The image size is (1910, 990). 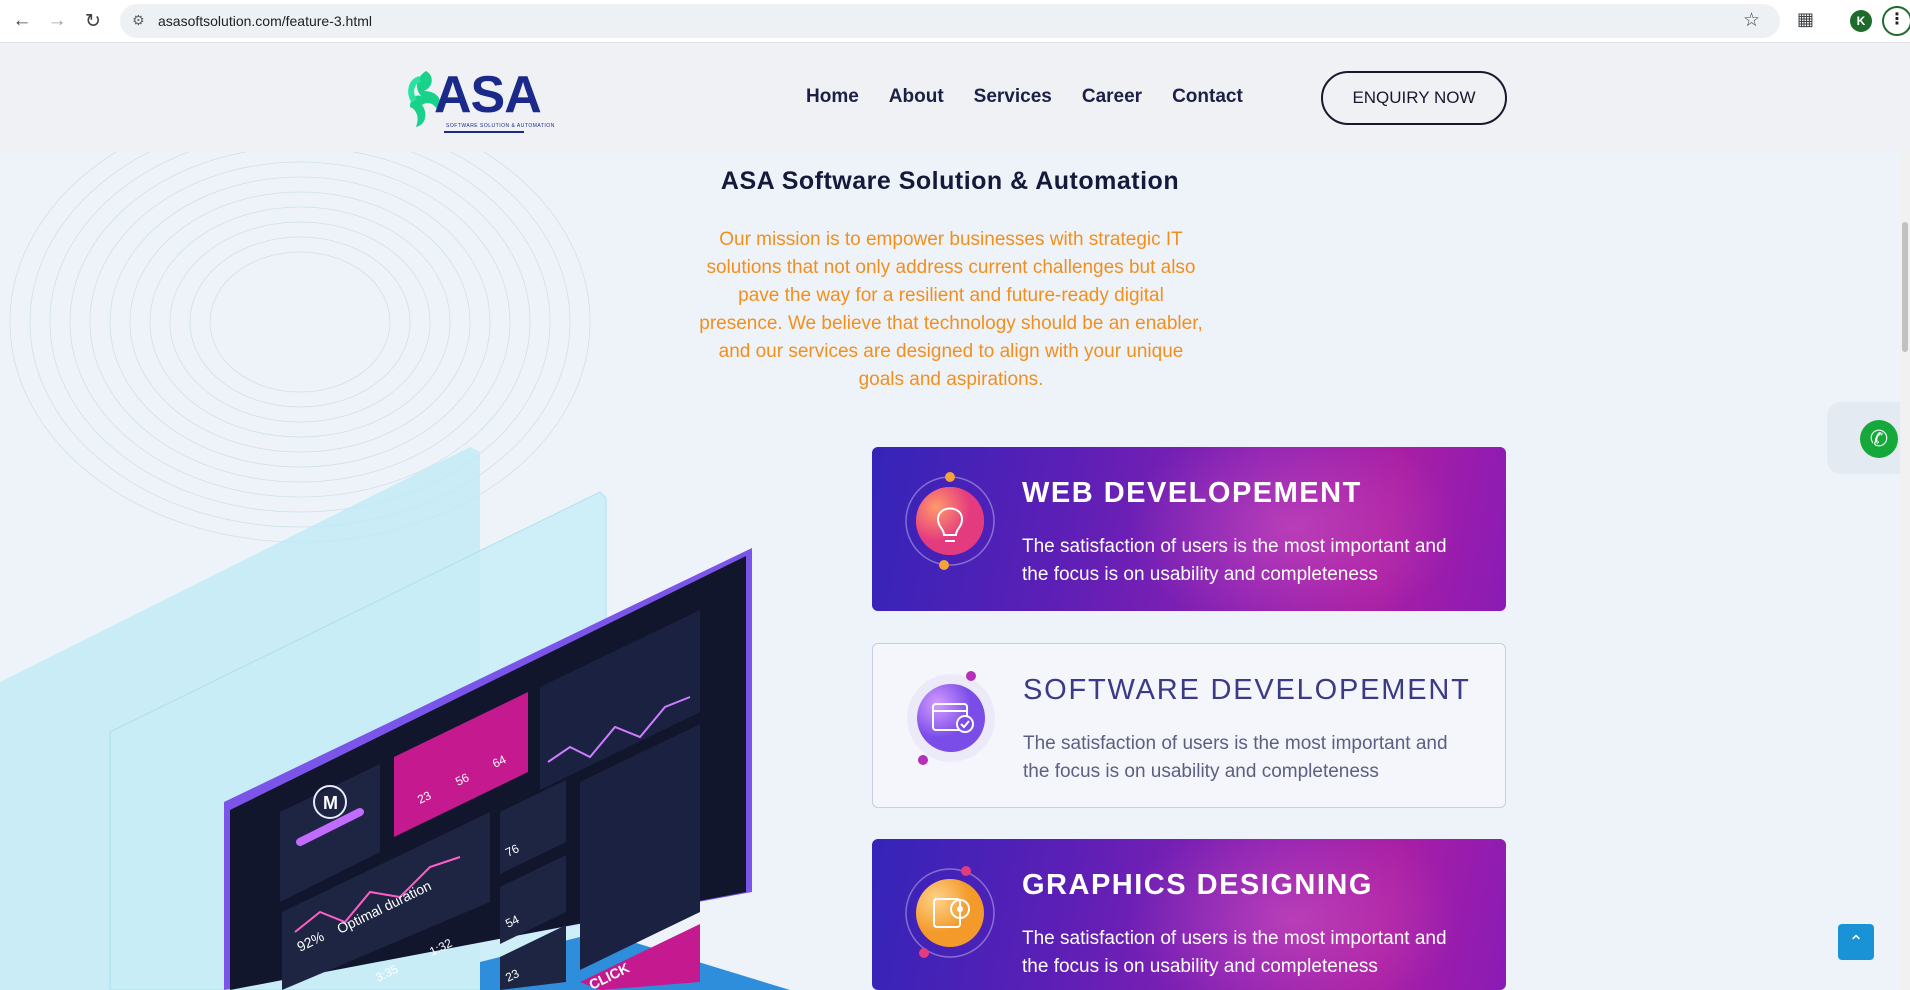 I want to click on lightbulb-brain-icon, so click(x=950, y=521).